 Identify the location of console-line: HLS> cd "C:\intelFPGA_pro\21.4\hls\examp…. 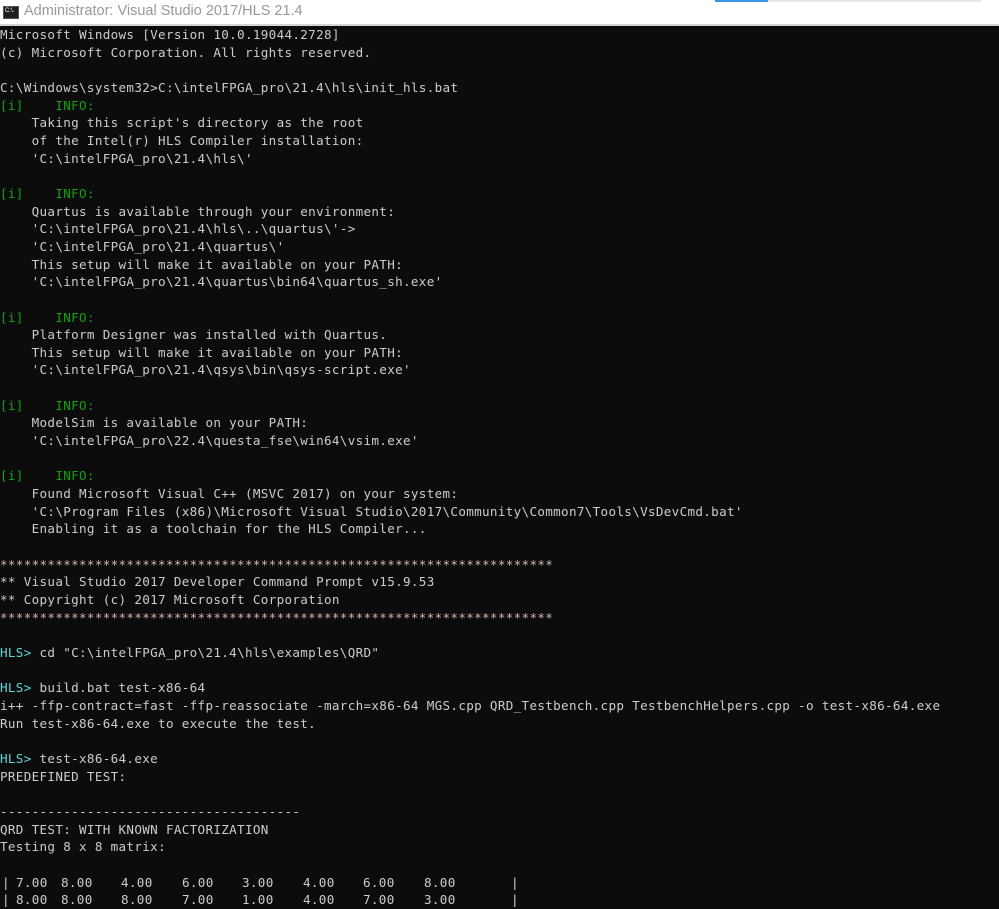
(499, 653).